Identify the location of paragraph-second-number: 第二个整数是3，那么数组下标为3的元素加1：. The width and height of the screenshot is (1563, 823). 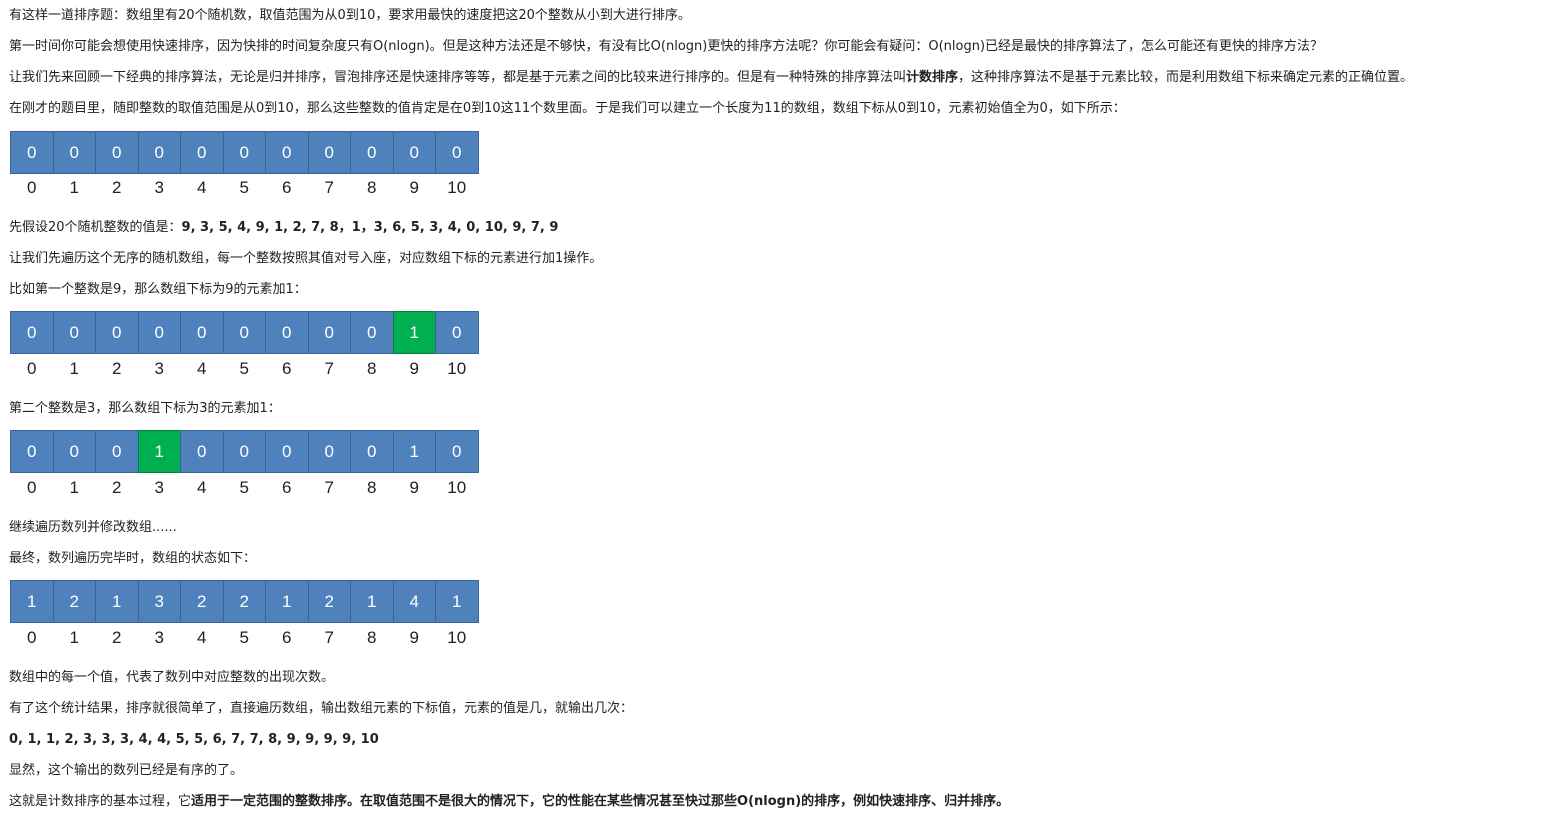
(145, 408).